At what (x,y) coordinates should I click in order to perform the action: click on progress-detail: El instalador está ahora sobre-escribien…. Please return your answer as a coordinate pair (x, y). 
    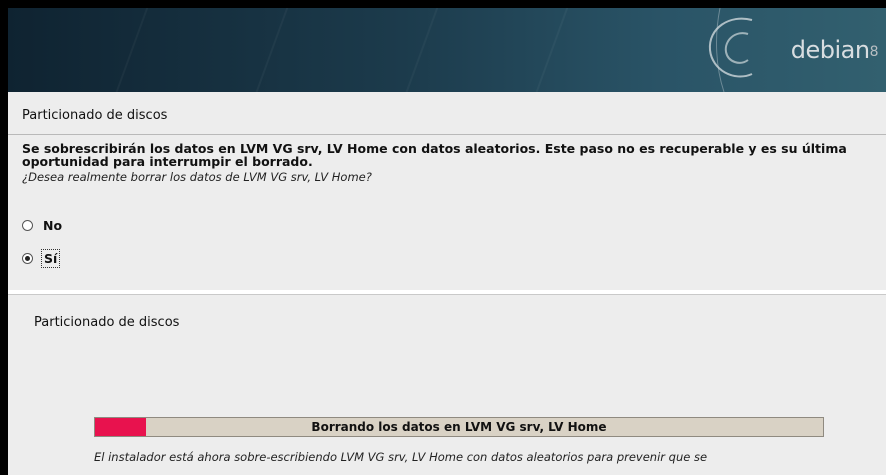
    Looking at the image, I should click on (401, 457).